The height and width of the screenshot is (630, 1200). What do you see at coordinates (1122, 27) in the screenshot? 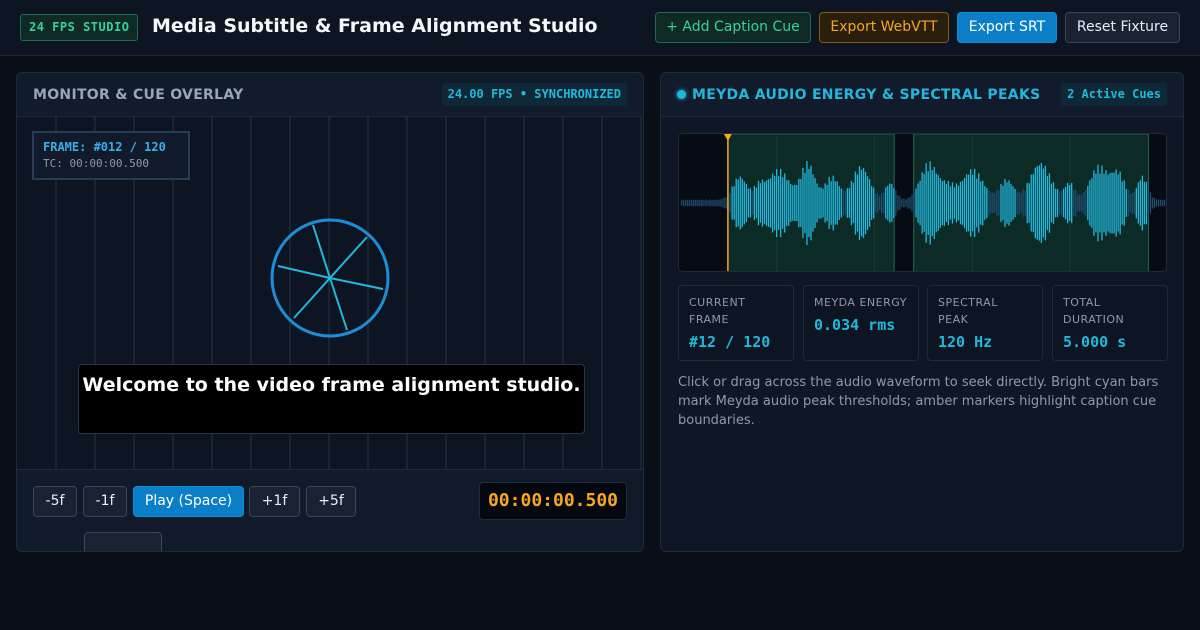
I see `reset-fixture-button: Reset Fixture` at bounding box center [1122, 27].